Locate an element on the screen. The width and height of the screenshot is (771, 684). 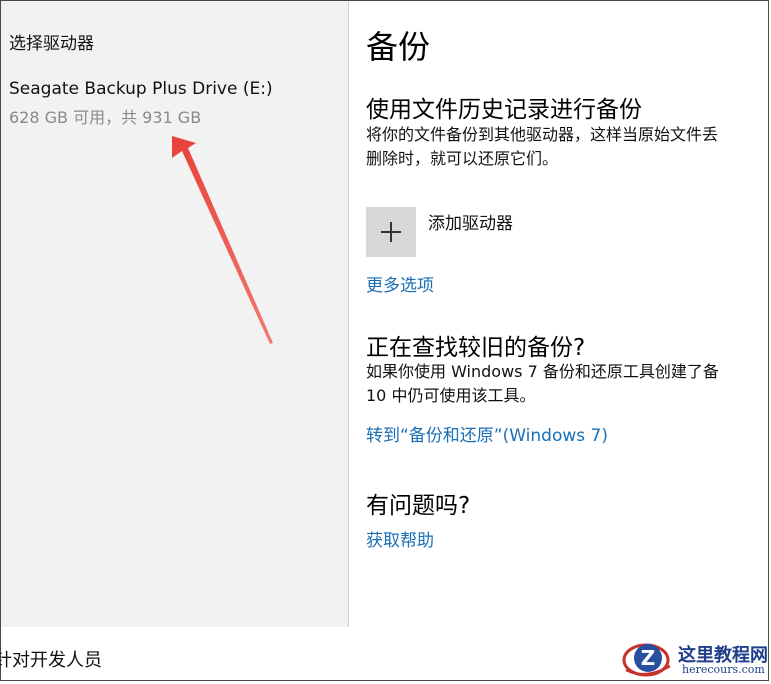
watermark-site: herecours.com is located at coordinates (723, 669).